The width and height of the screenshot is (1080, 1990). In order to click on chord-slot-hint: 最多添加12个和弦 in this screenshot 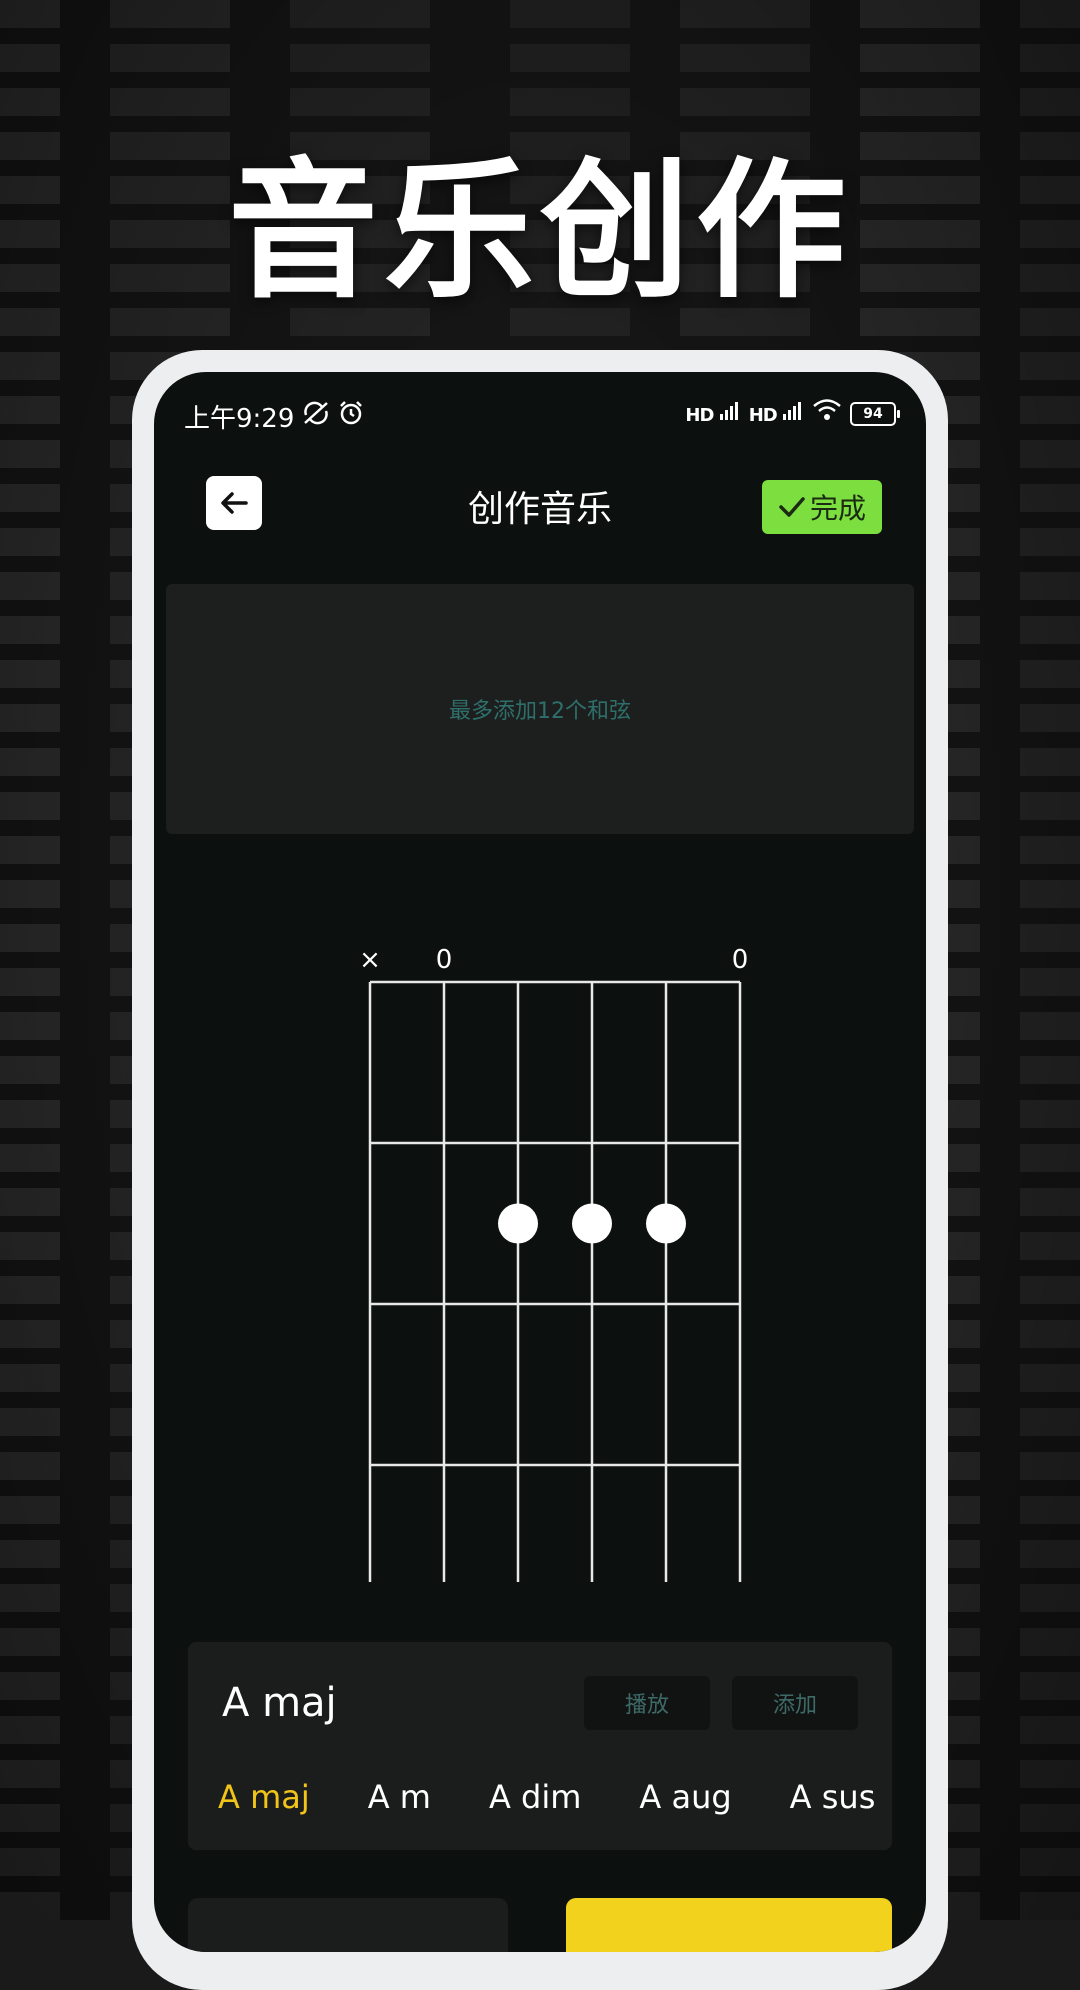, I will do `click(540, 711)`.